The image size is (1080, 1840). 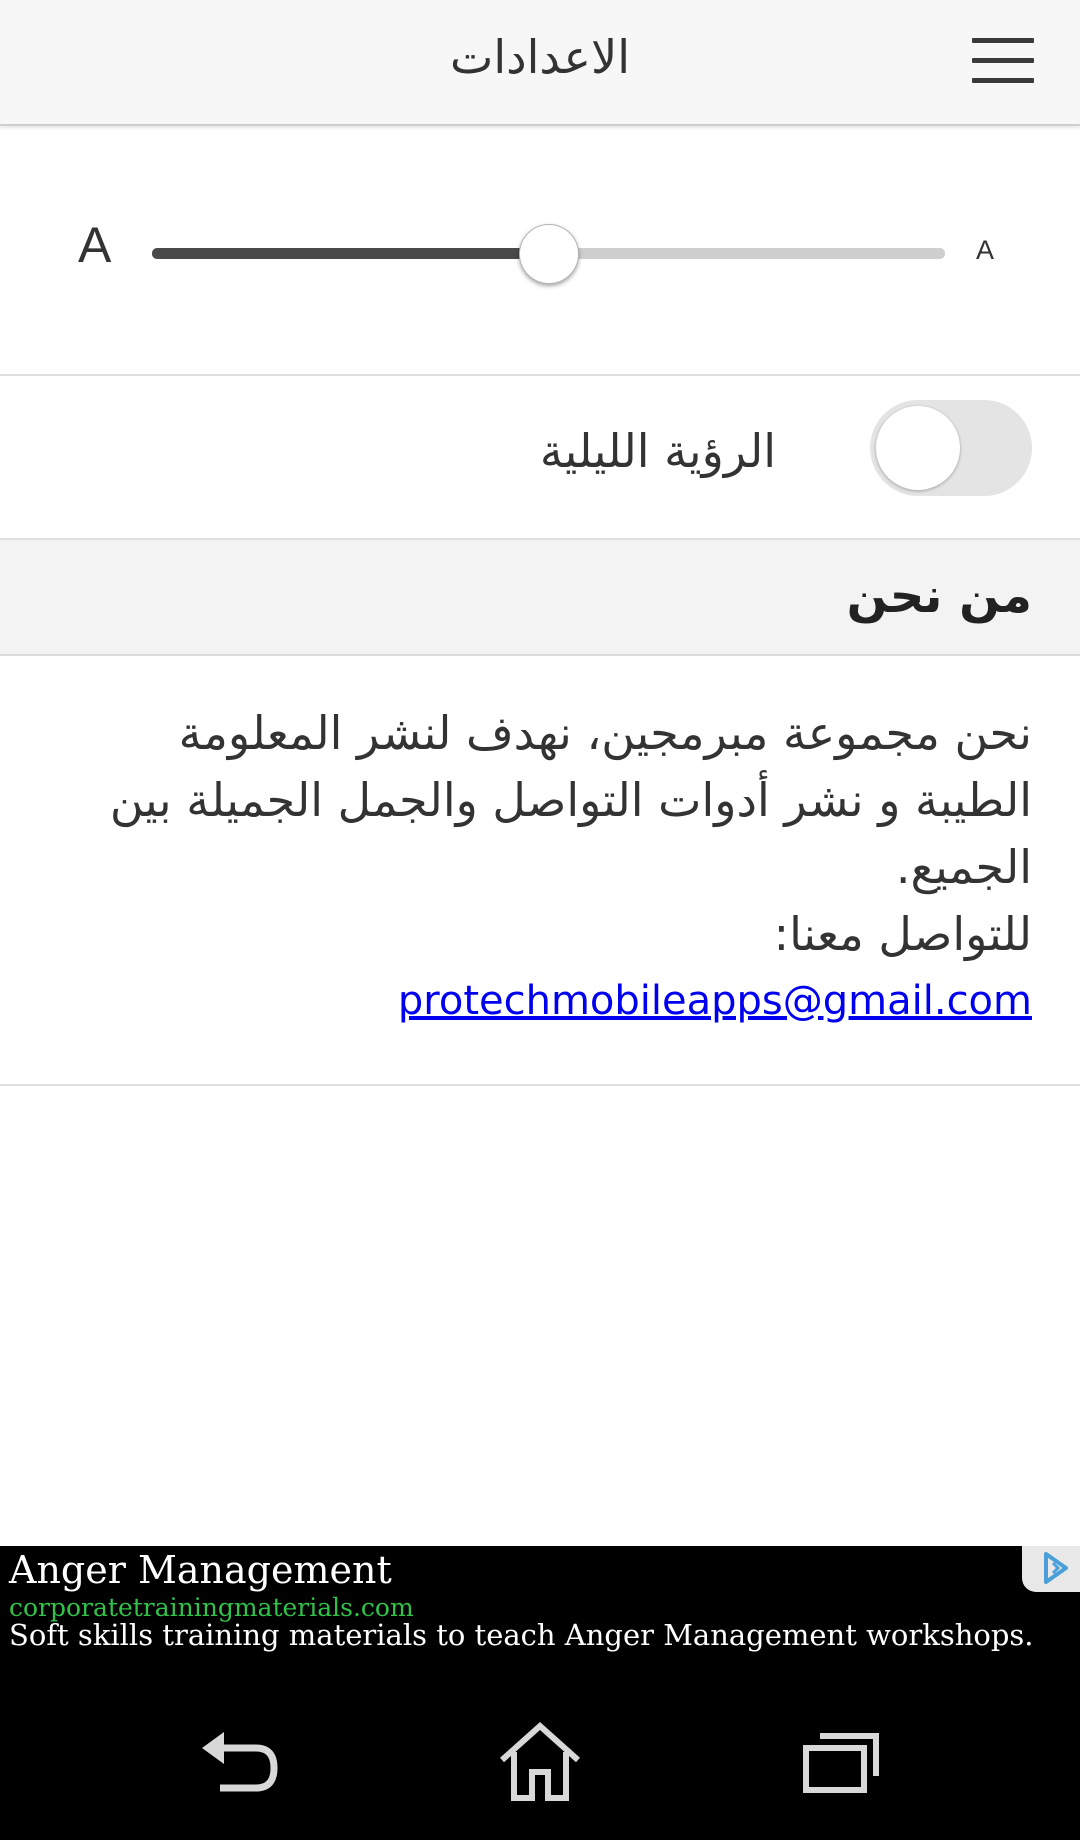 I want to click on home-icon, so click(x=540, y=1762).